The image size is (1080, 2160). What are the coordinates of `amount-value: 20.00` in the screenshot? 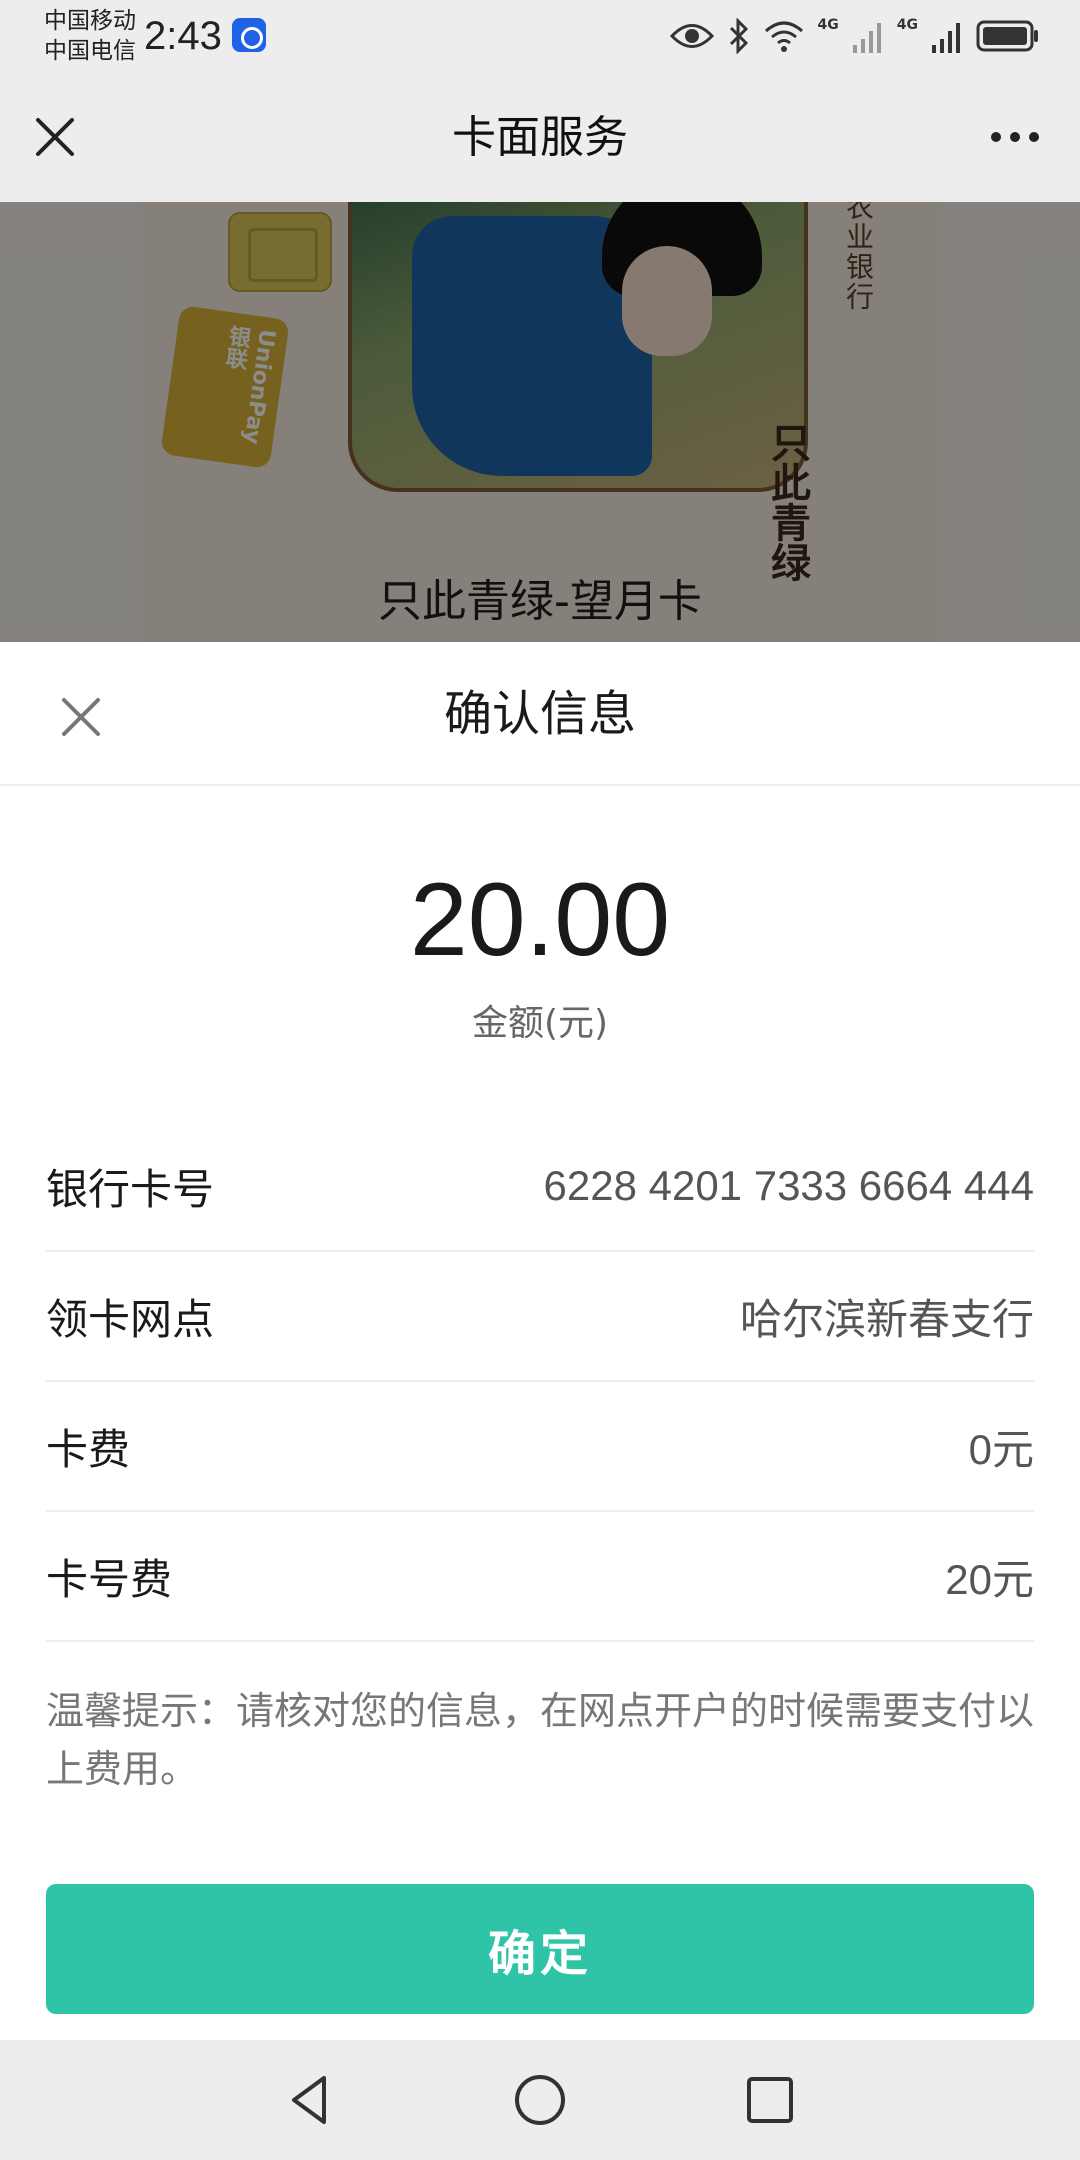 It's located at (540, 920).